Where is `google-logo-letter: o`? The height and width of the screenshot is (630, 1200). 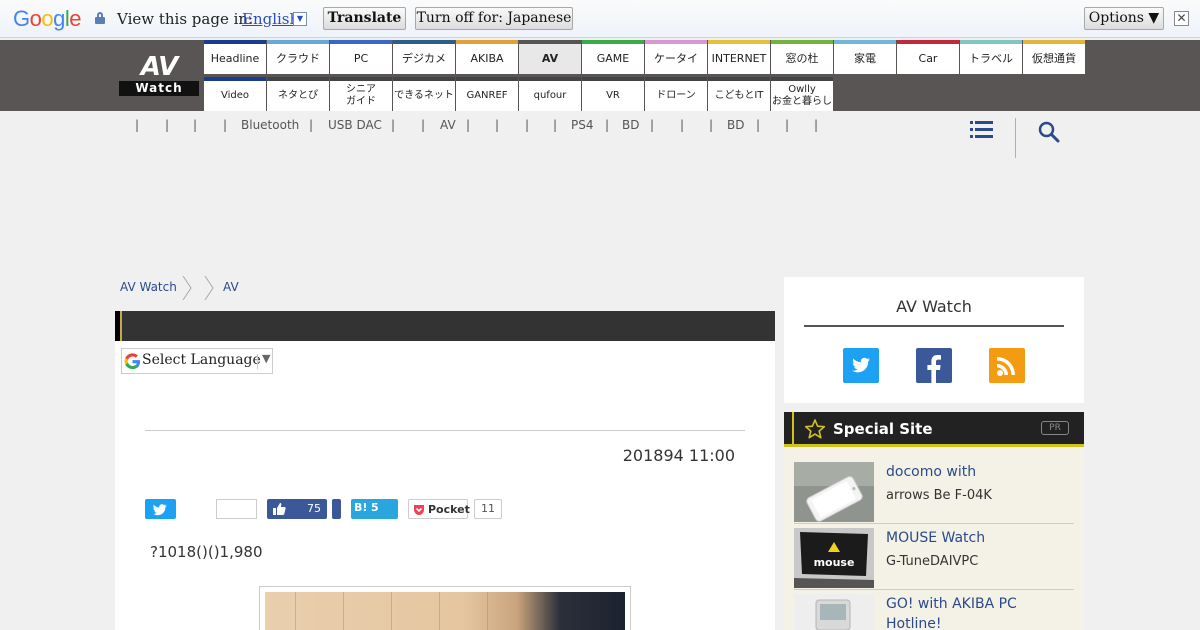 google-logo-letter: o is located at coordinates (35, 18).